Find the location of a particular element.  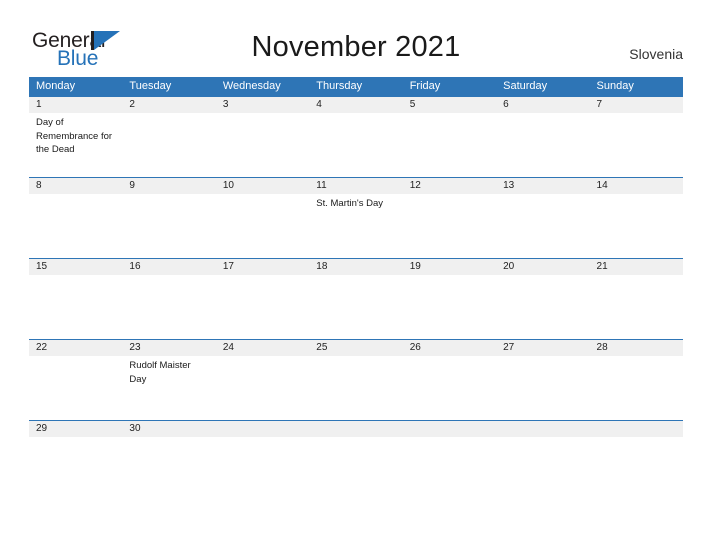

day-event: Day of Remembrance for the Dead is located at coordinates (74, 136).